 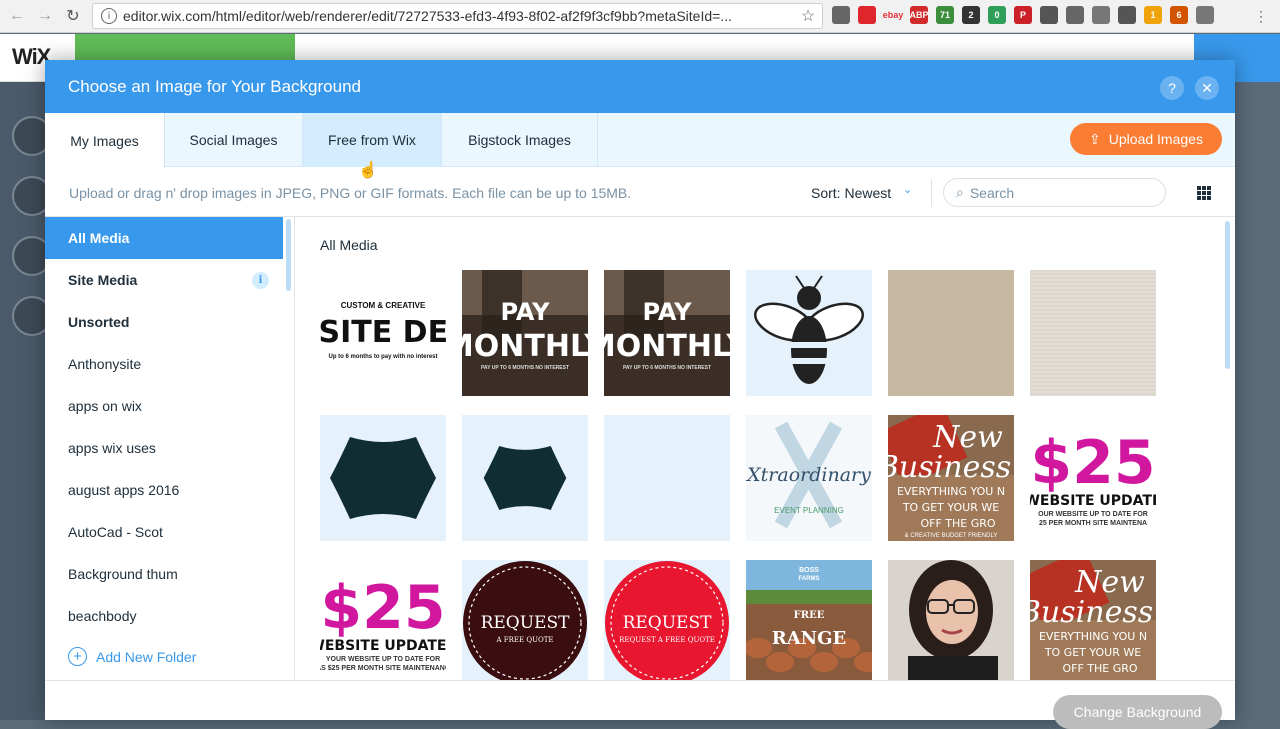 What do you see at coordinates (667, 478) in the screenshot?
I see `media-thumbnail-blank` at bounding box center [667, 478].